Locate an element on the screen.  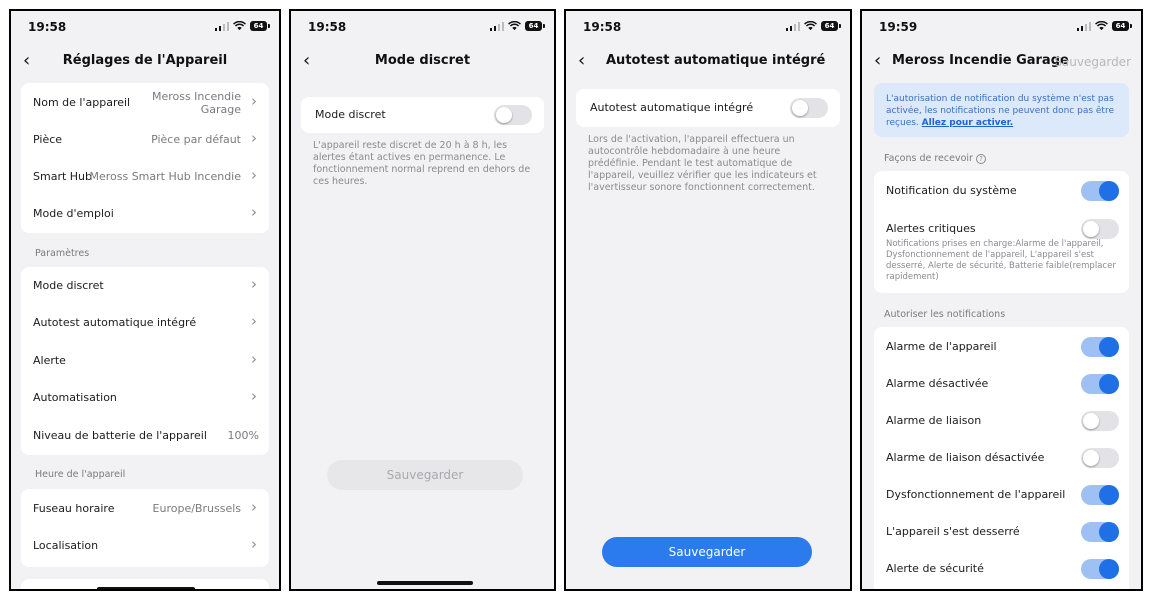
enable-link: Allez pour activer. is located at coordinates (968, 123).